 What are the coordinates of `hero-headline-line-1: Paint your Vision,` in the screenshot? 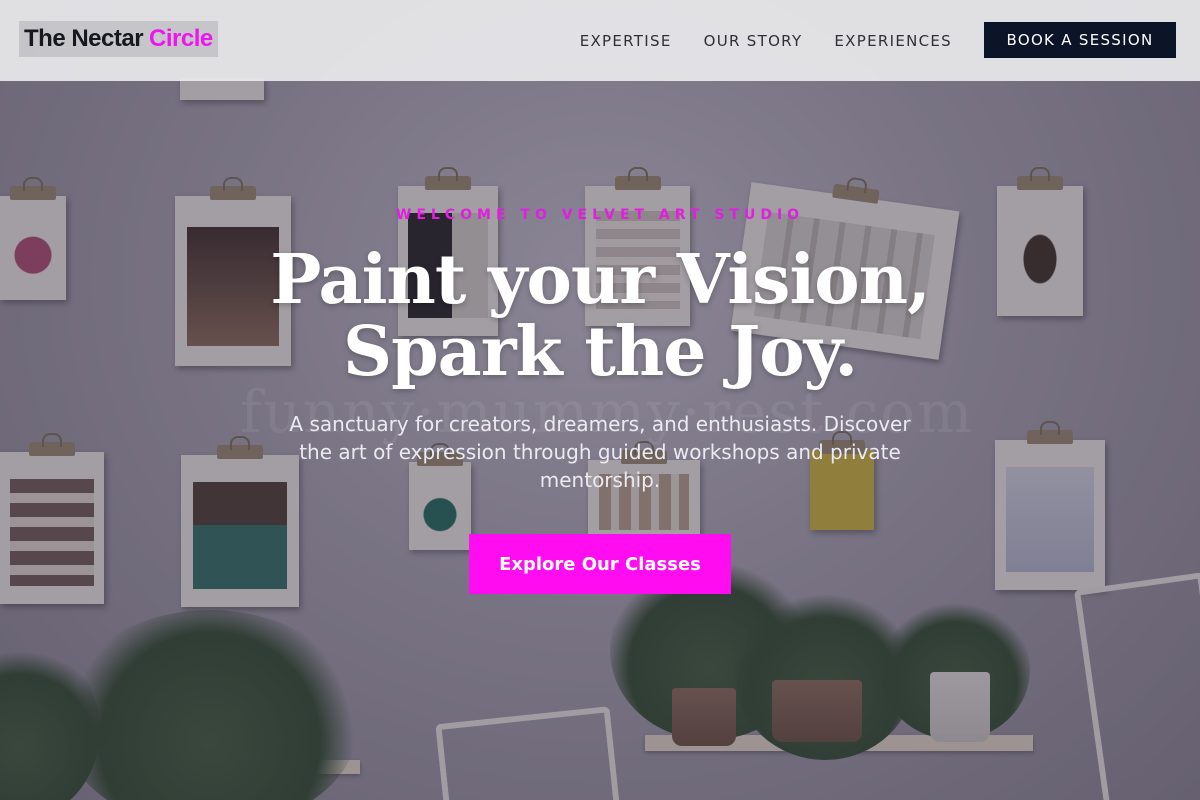 It's located at (600, 280).